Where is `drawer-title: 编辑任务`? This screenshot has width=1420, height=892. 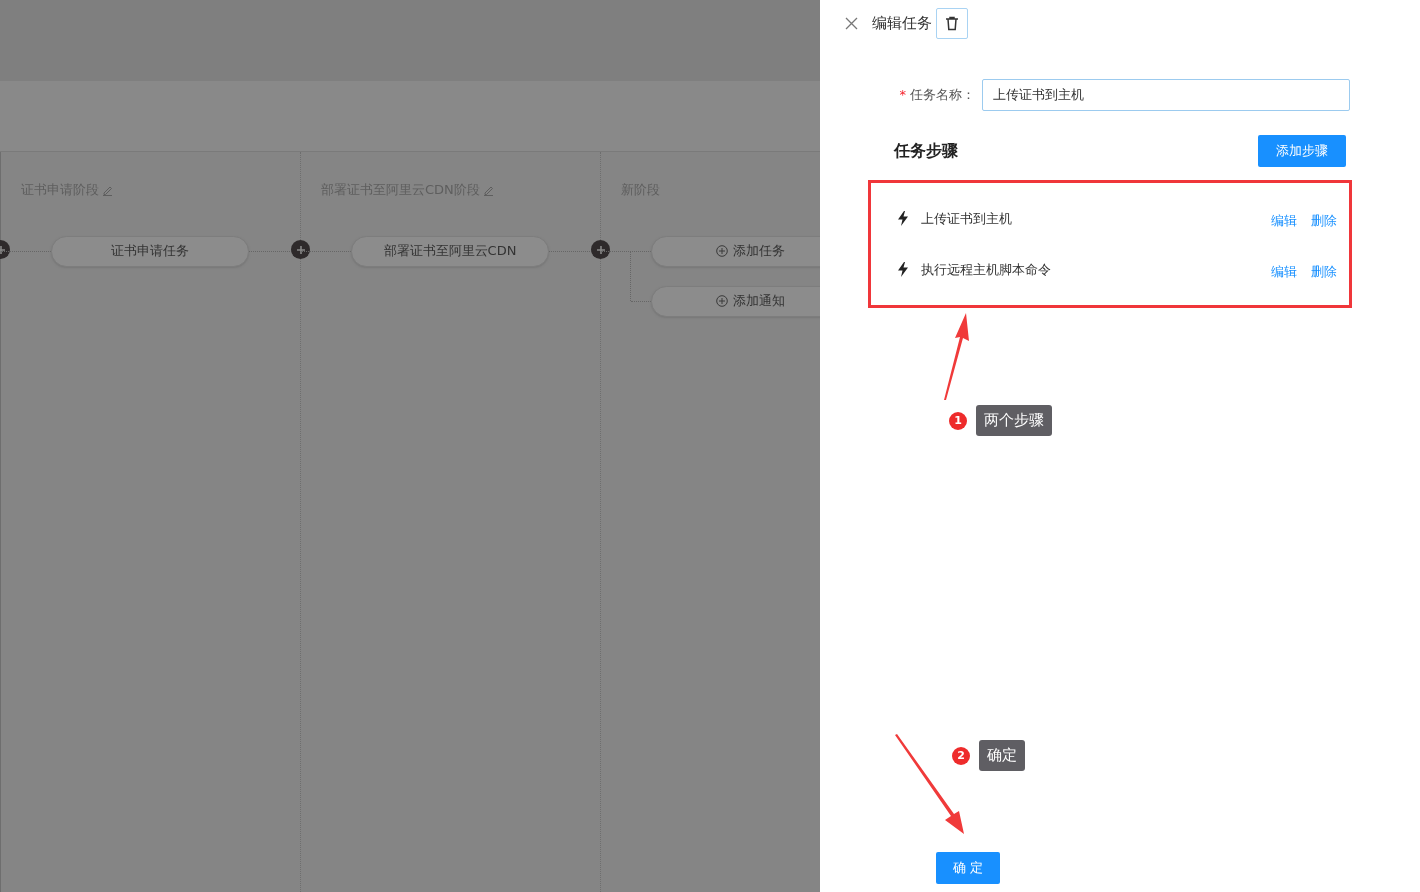
drawer-title: 编辑任务 is located at coordinates (902, 23).